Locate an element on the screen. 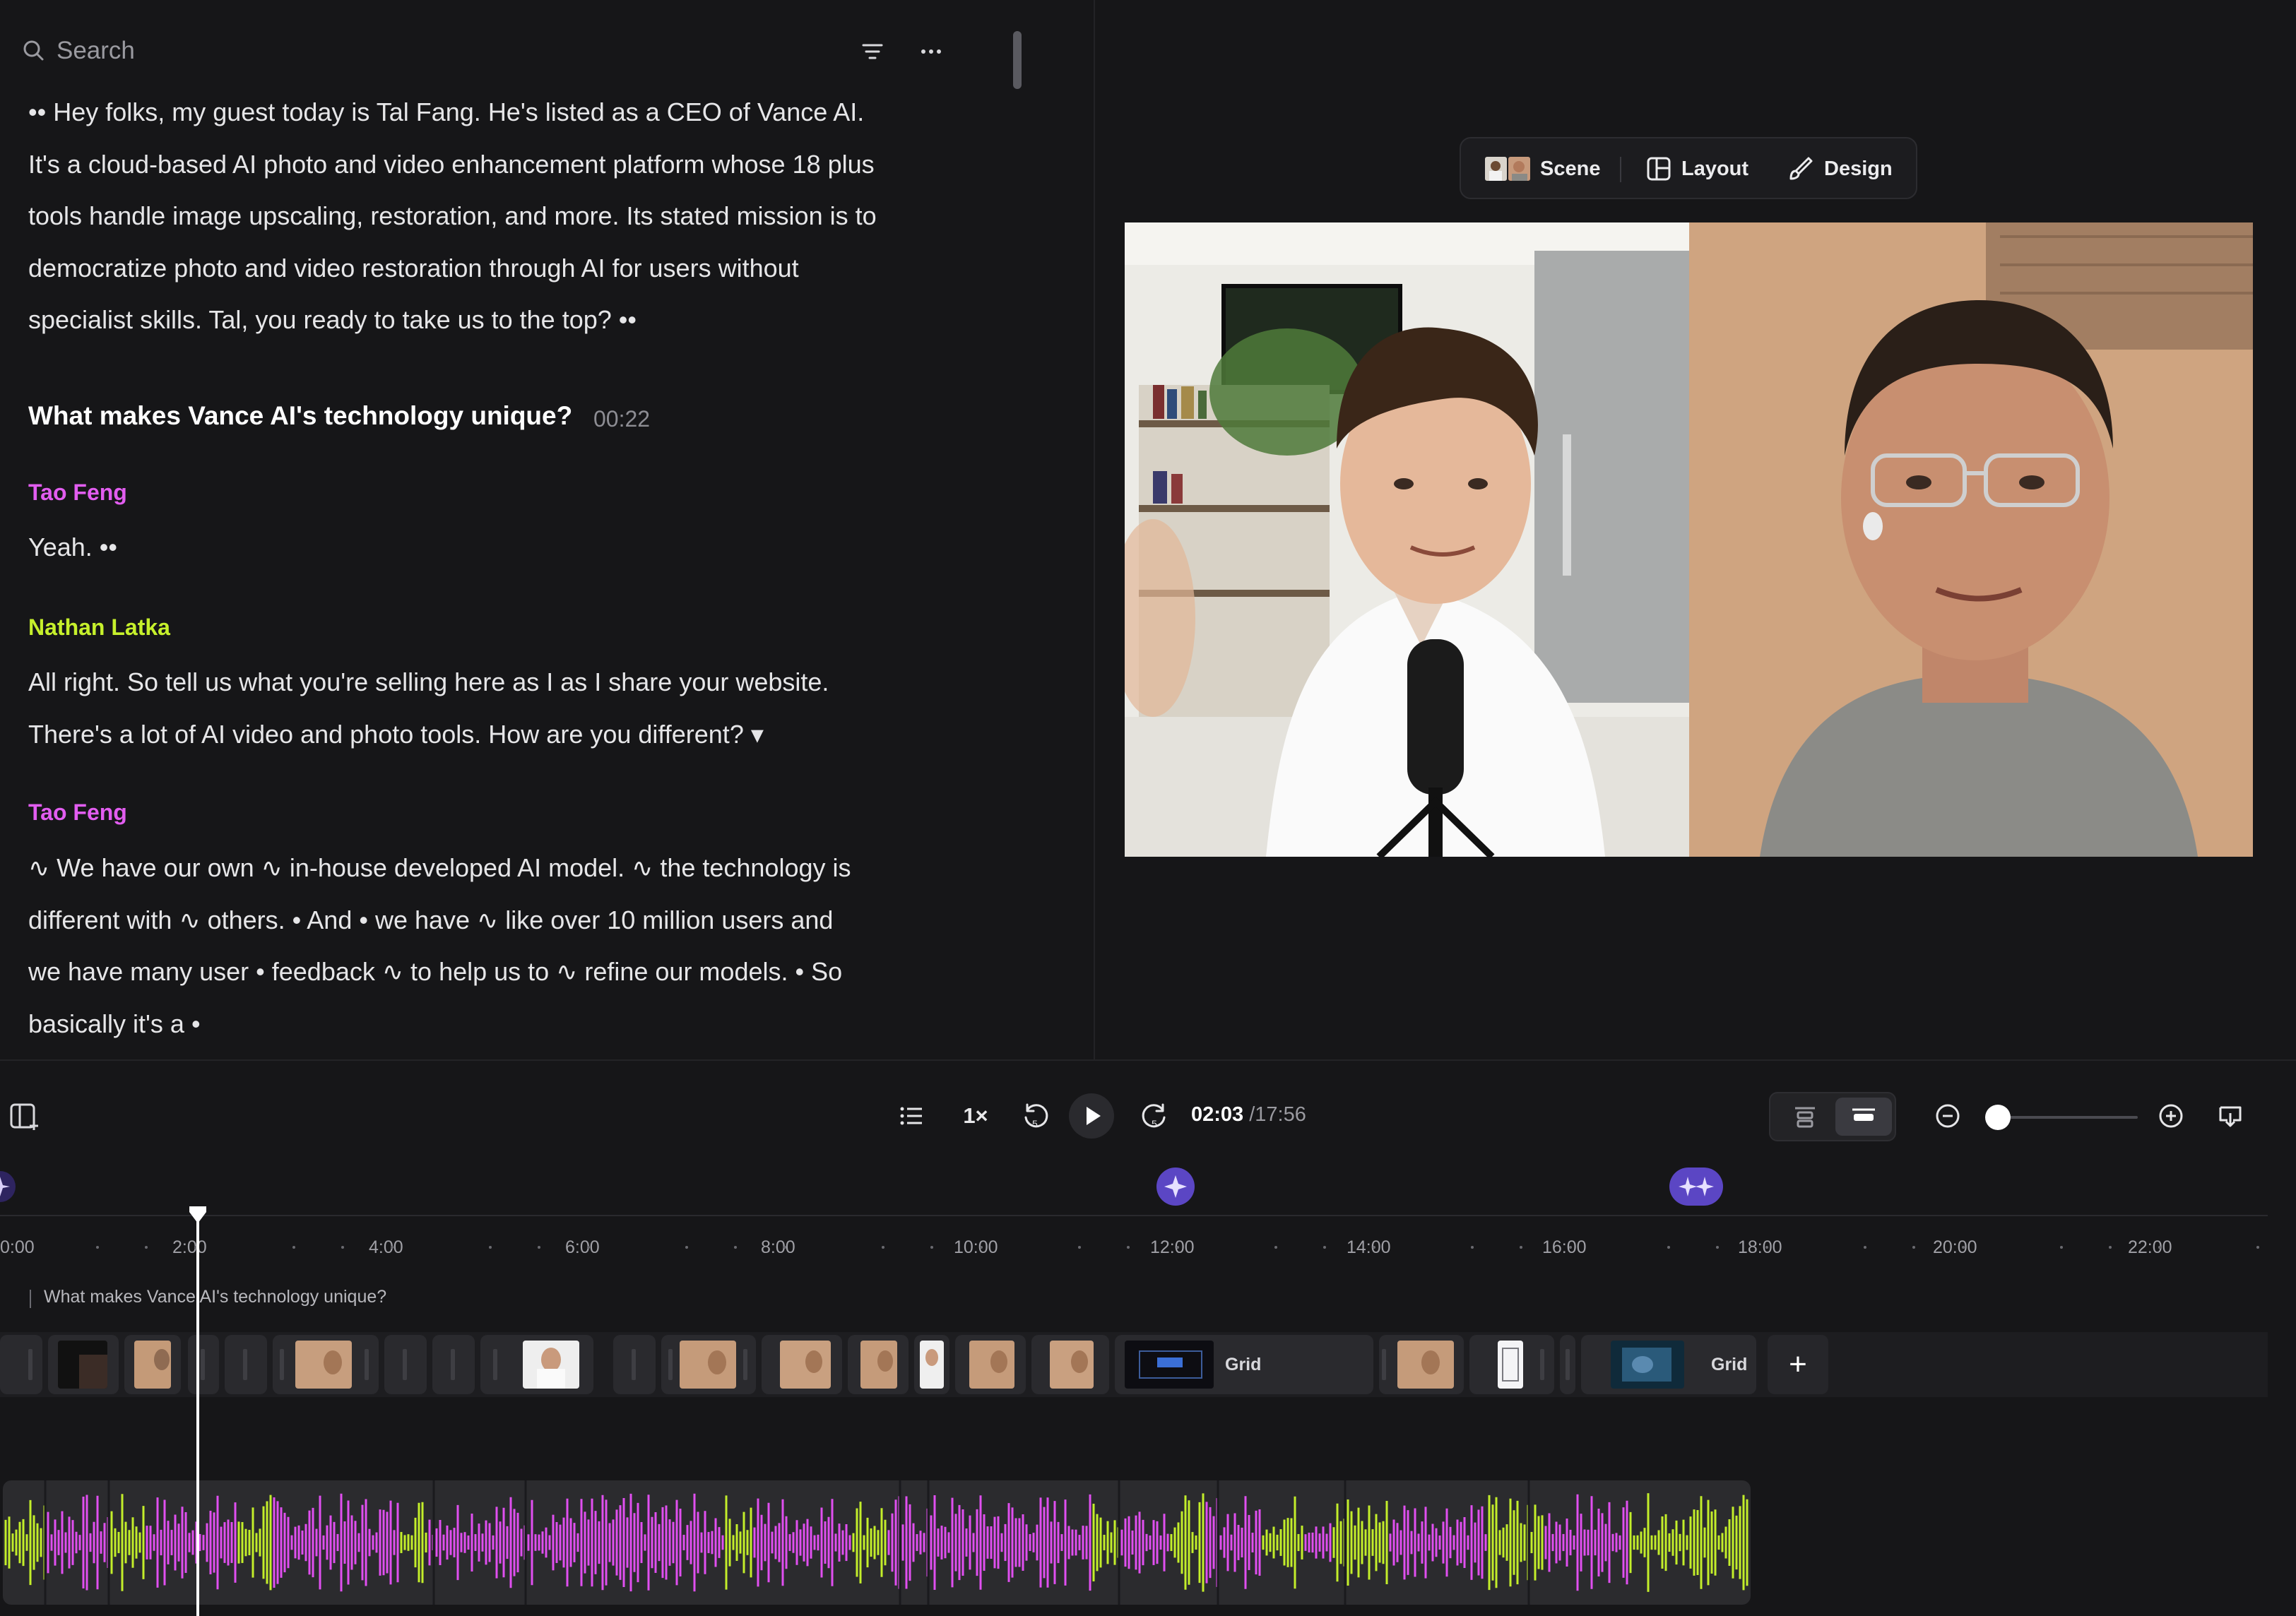 Image resolution: width=2296 pixels, height=1616 pixels. layout-button: Layout is located at coordinates (1697, 168).